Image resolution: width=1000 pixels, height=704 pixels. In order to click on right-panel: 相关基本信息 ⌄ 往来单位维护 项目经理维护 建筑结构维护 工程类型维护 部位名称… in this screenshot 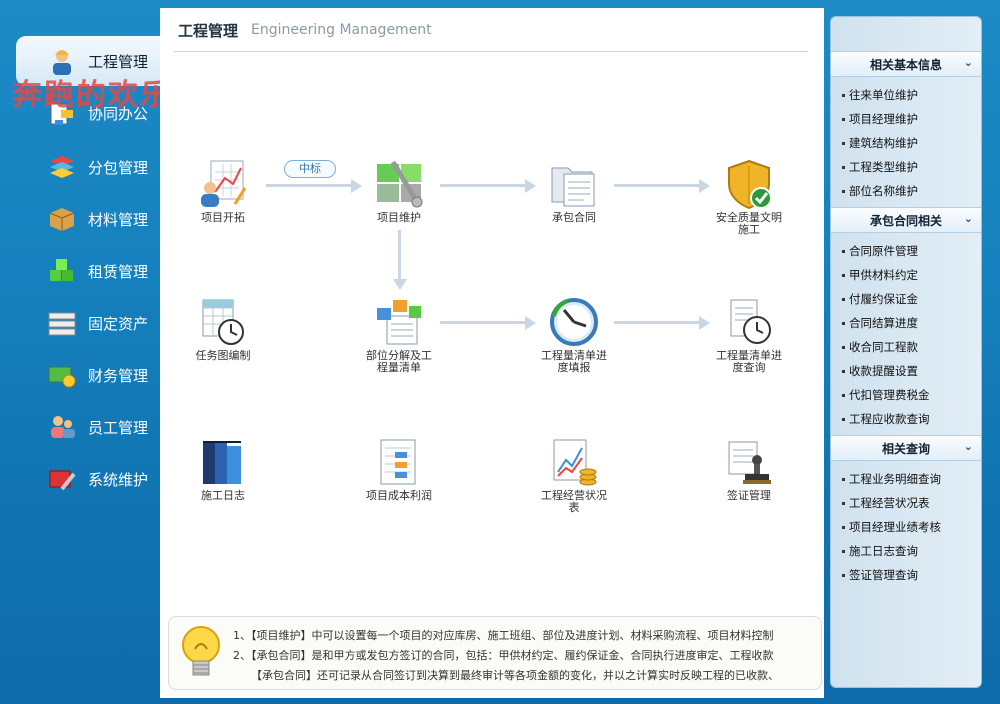, I will do `click(906, 352)`.